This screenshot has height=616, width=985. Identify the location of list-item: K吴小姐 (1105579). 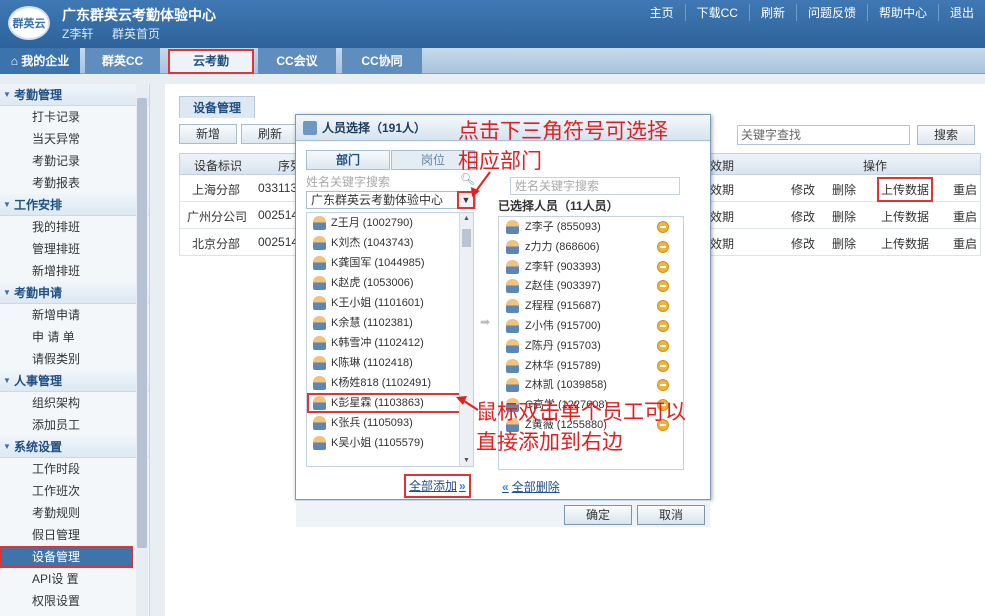
(390, 443).